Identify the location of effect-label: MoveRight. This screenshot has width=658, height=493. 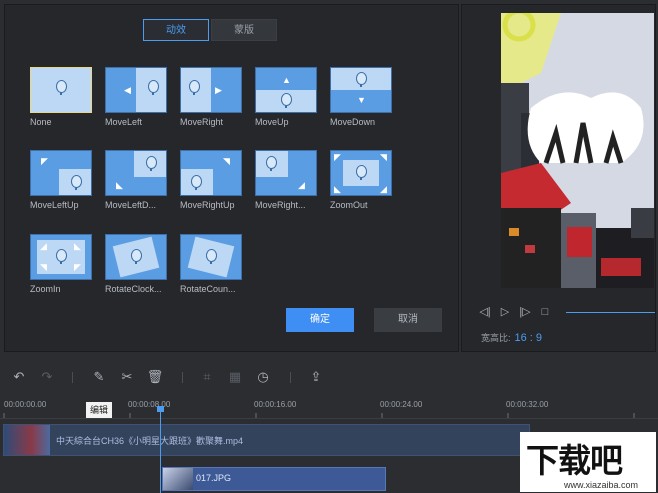
(202, 122).